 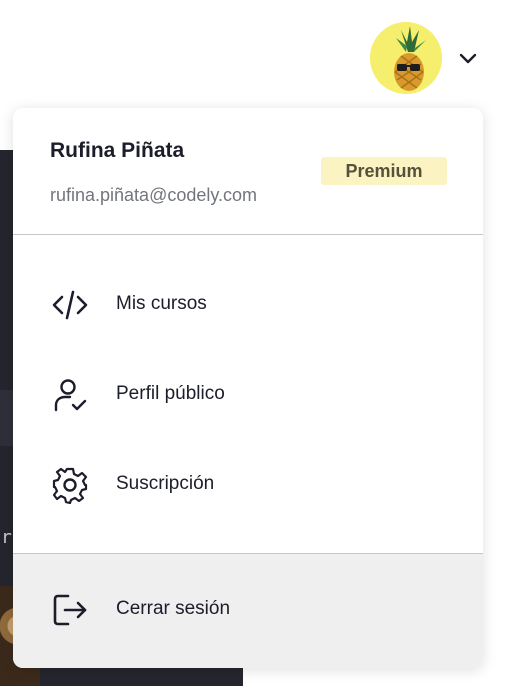 I want to click on logout-icon, so click(x=70, y=610).